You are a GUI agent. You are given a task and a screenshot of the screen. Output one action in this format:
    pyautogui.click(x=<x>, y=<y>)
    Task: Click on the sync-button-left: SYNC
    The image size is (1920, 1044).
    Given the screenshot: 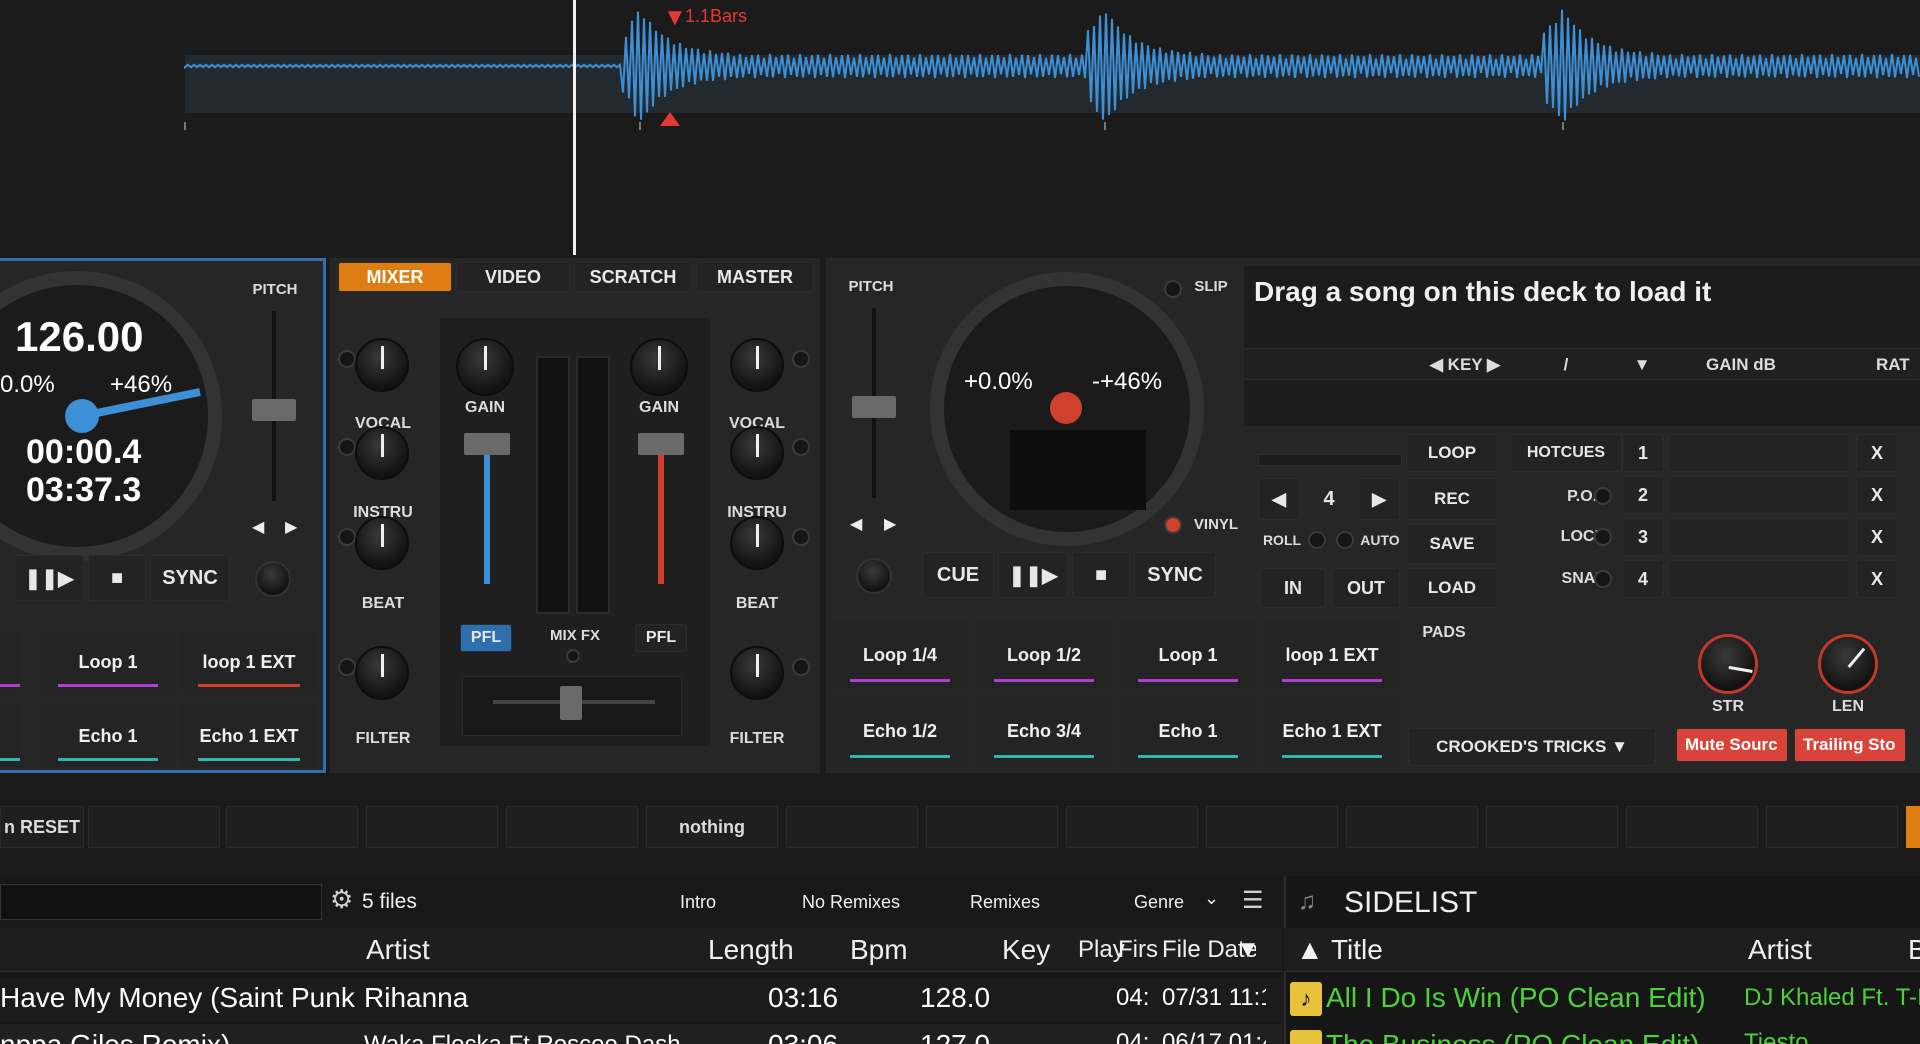 What is the action you would take?
    pyautogui.click(x=190, y=578)
    